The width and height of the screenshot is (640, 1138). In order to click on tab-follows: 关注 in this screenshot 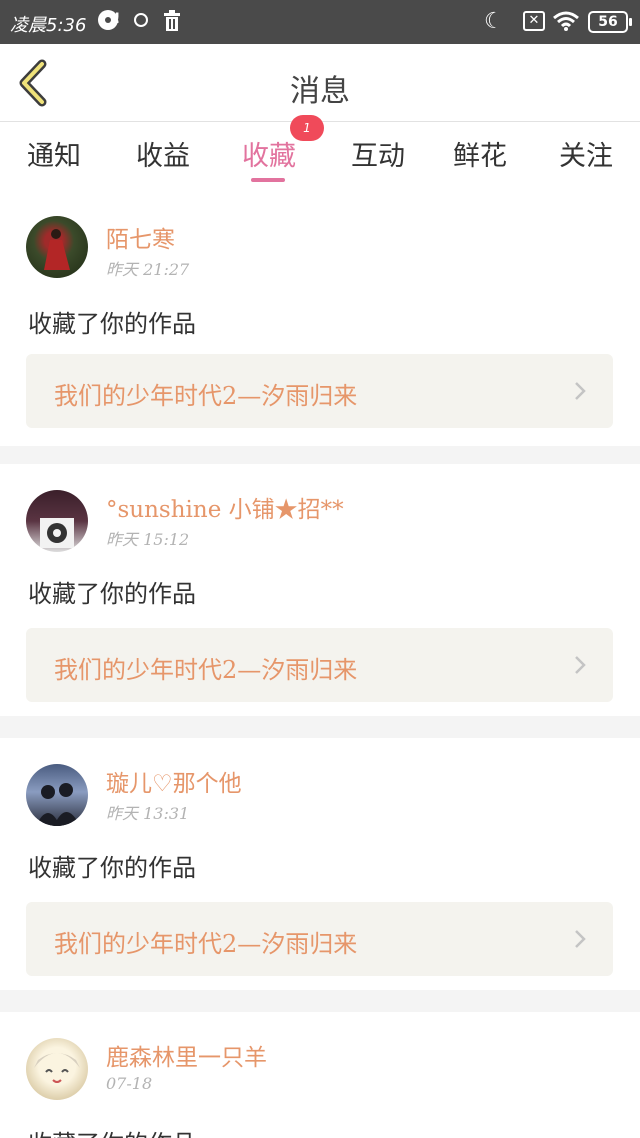, I will do `click(586, 159)`.